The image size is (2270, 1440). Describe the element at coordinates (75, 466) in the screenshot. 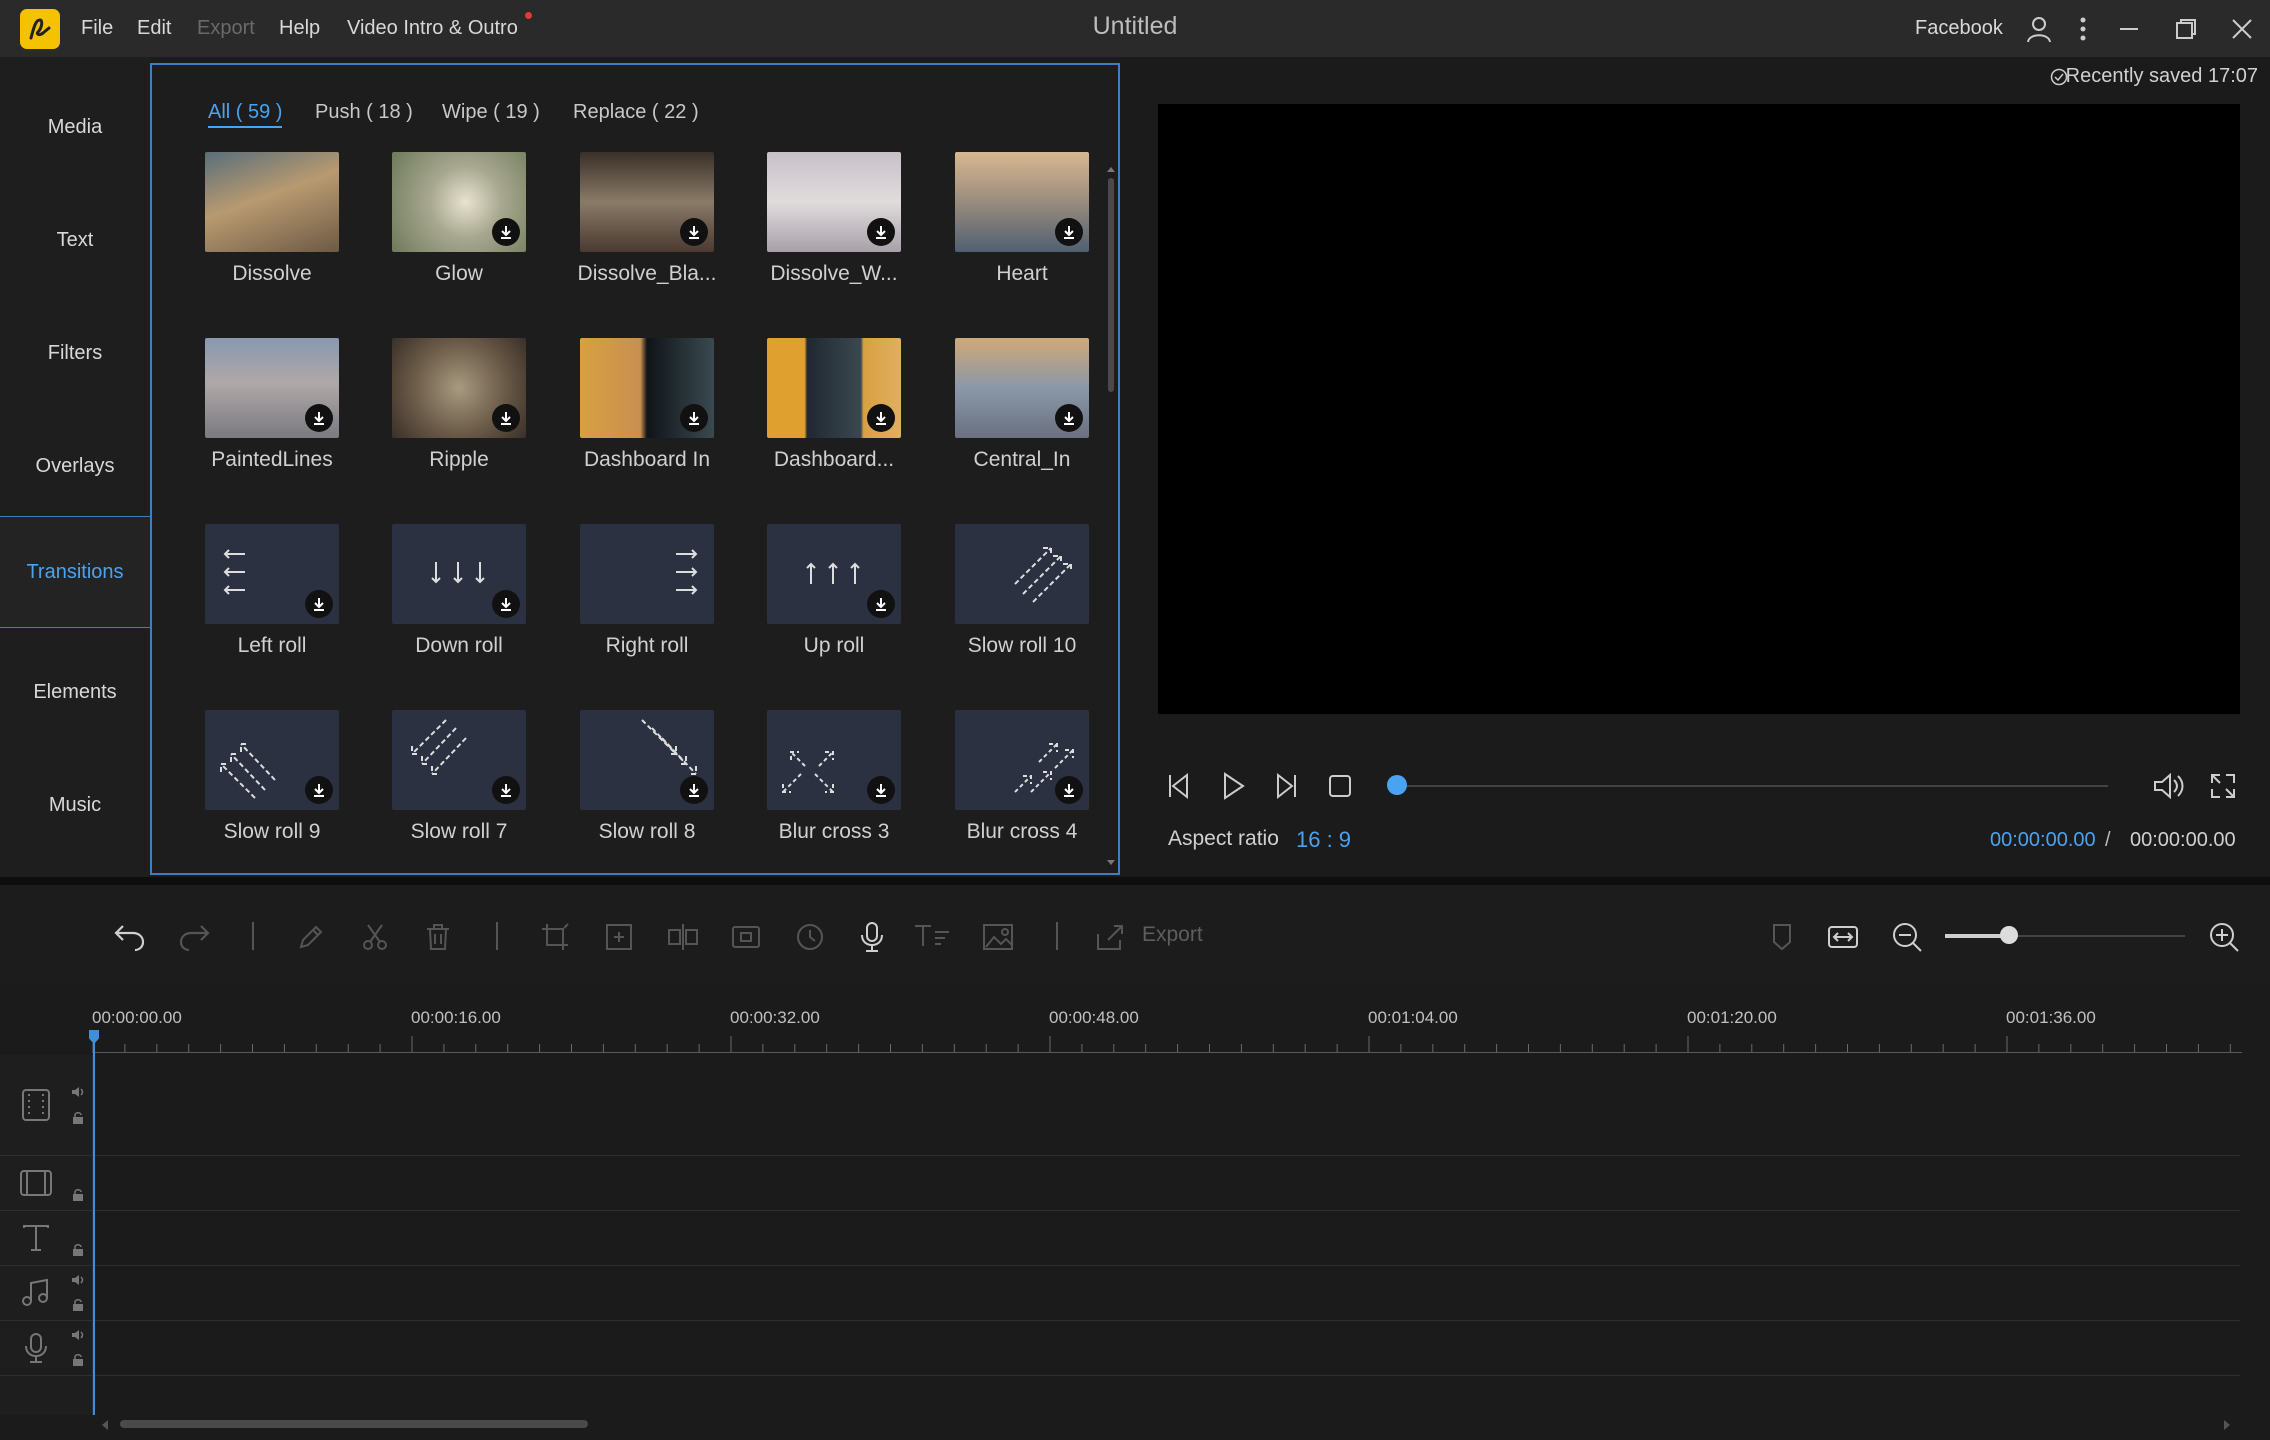

I see `nav-overlays: Overlays` at that location.